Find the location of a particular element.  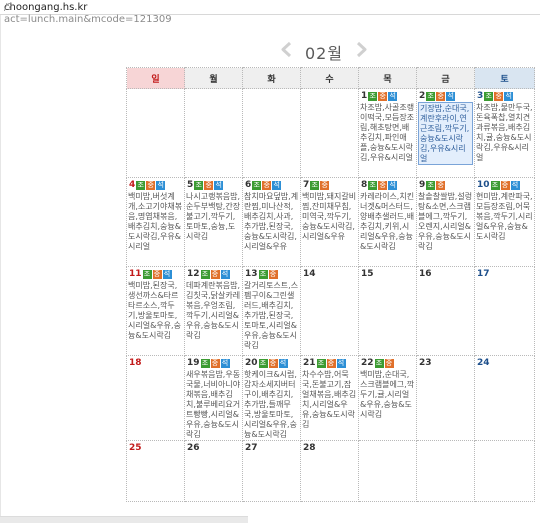

day-cell: 14 is located at coordinates (329, 311).